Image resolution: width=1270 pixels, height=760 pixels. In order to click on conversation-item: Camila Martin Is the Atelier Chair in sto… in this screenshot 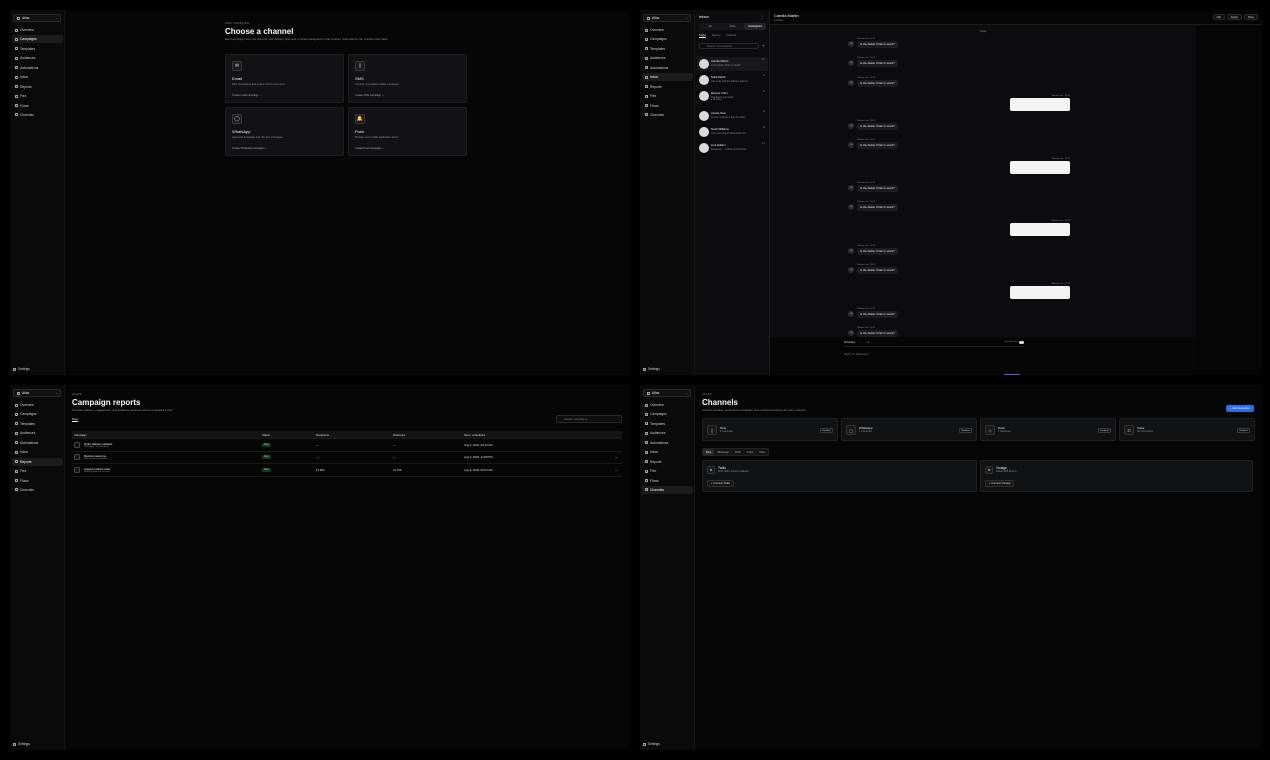, I will do `click(732, 64)`.